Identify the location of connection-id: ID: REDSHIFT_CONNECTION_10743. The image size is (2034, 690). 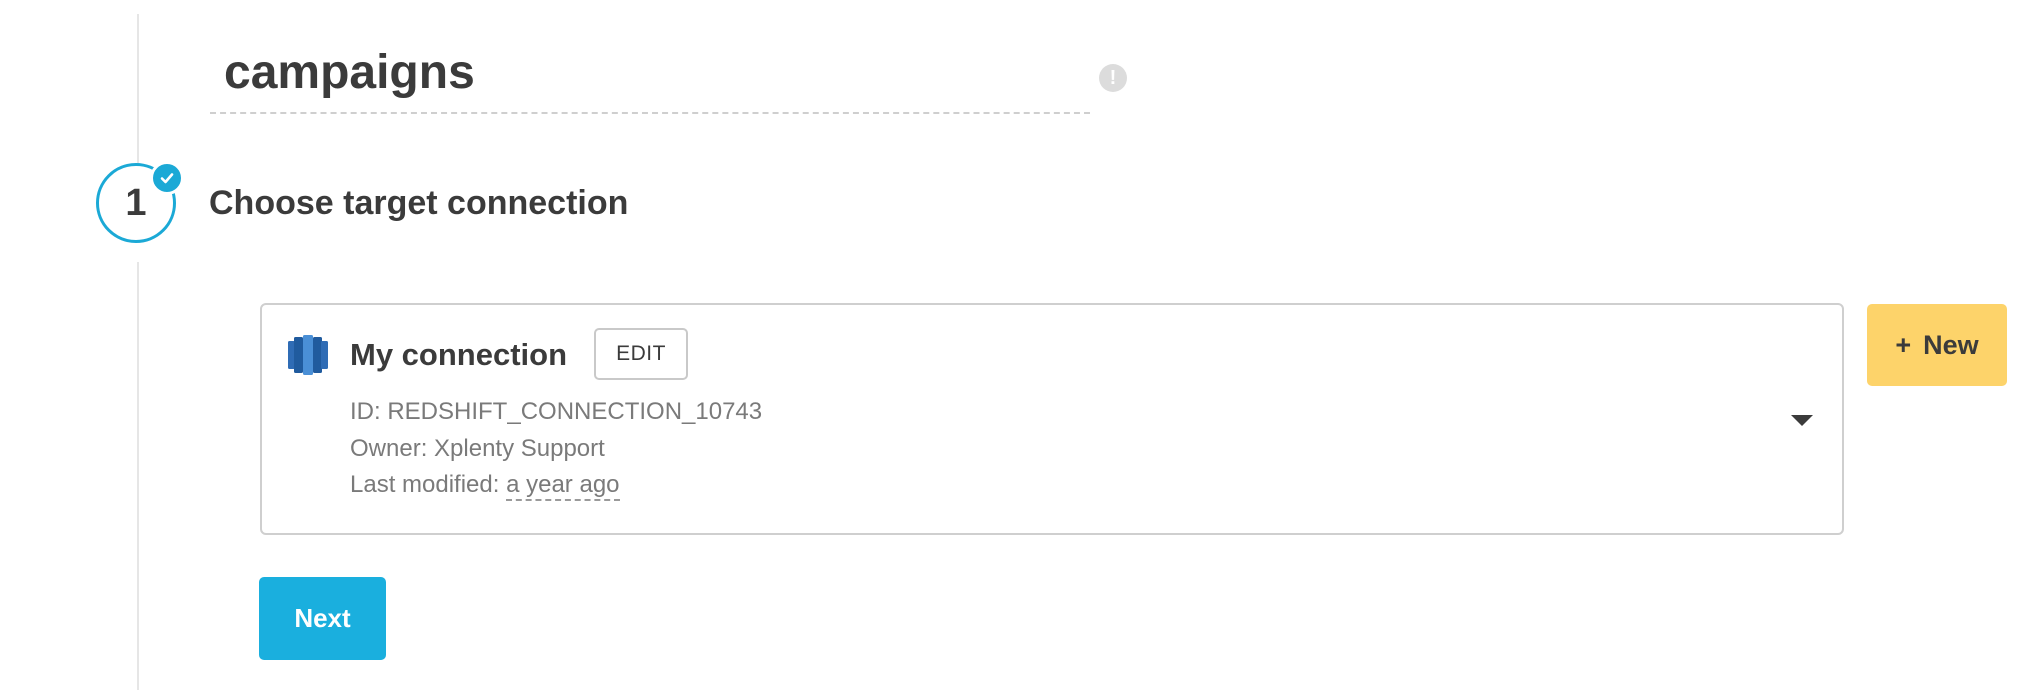
(556, 412).